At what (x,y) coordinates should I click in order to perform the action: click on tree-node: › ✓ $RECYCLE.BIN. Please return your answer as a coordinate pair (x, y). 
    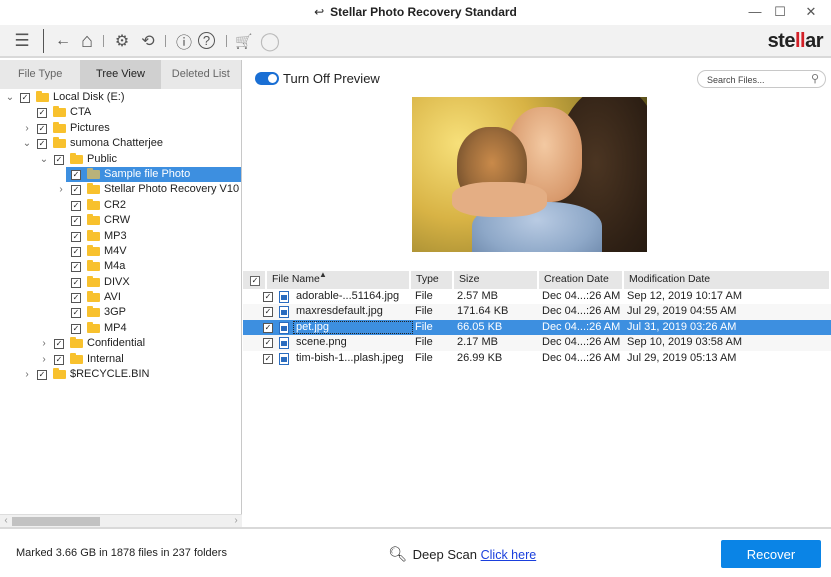
    Looking at the image, I should click on (120, 374).